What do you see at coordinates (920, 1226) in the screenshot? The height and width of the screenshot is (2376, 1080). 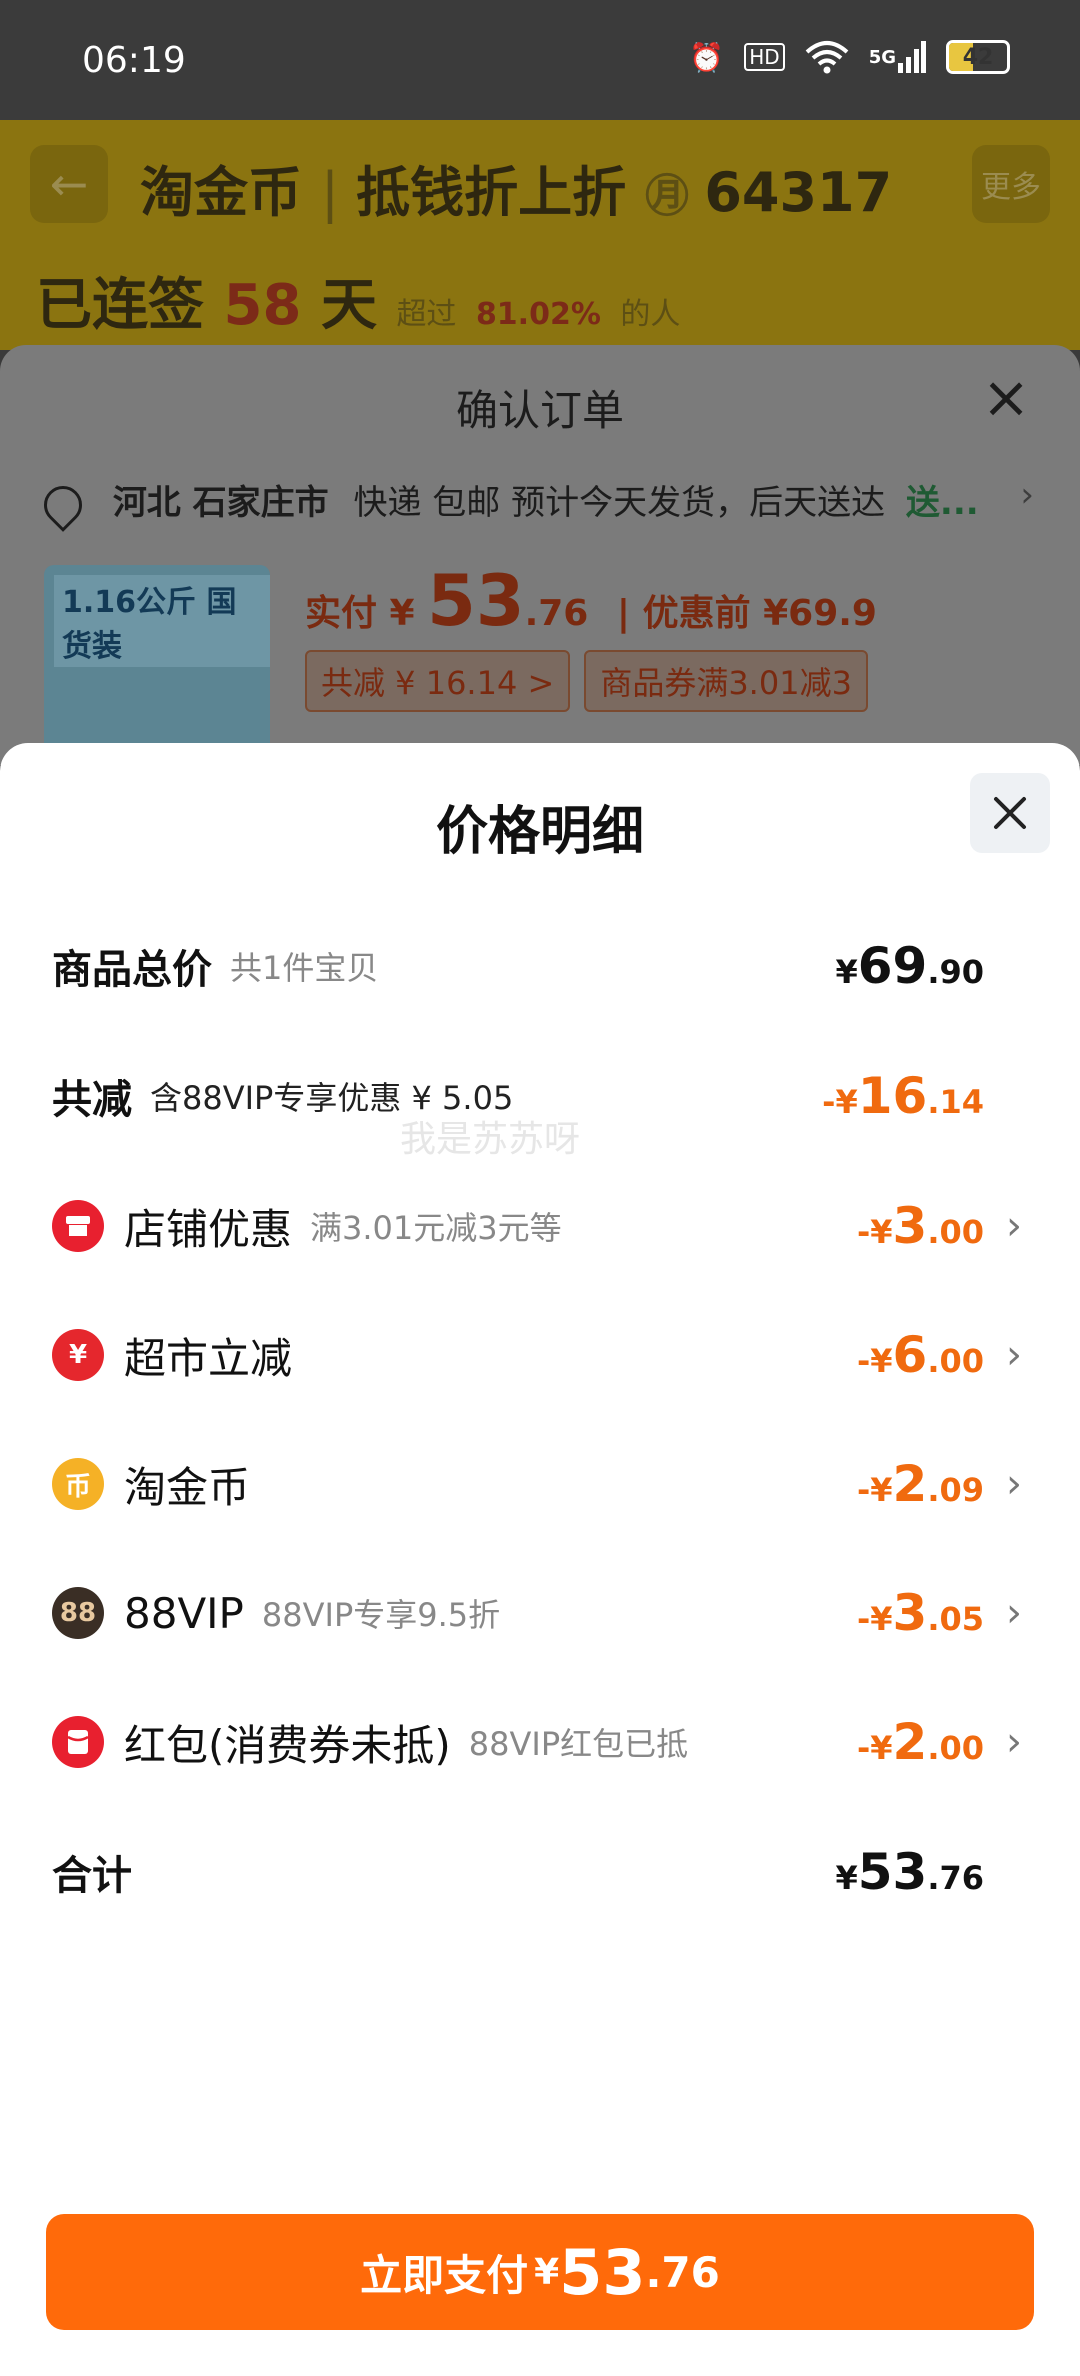 I see `discount-amount: -¥3.00` at bounding box center [920, 1226].